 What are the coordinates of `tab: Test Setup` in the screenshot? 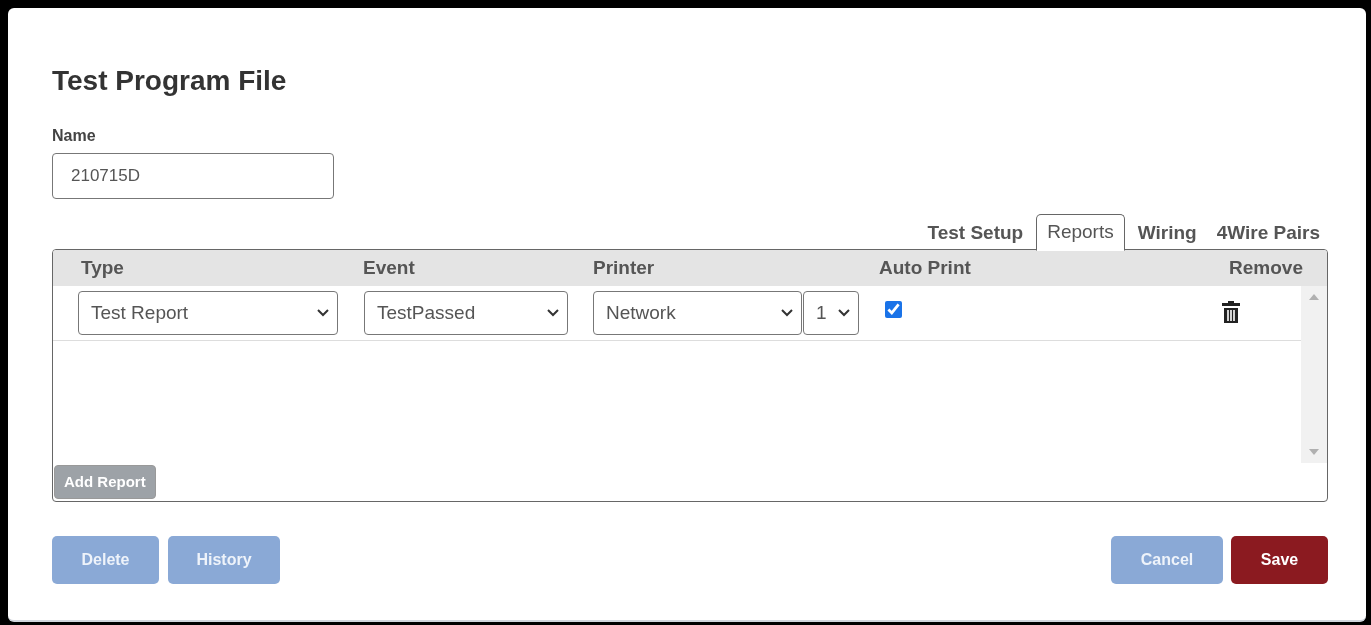 It's located at (975, 233).